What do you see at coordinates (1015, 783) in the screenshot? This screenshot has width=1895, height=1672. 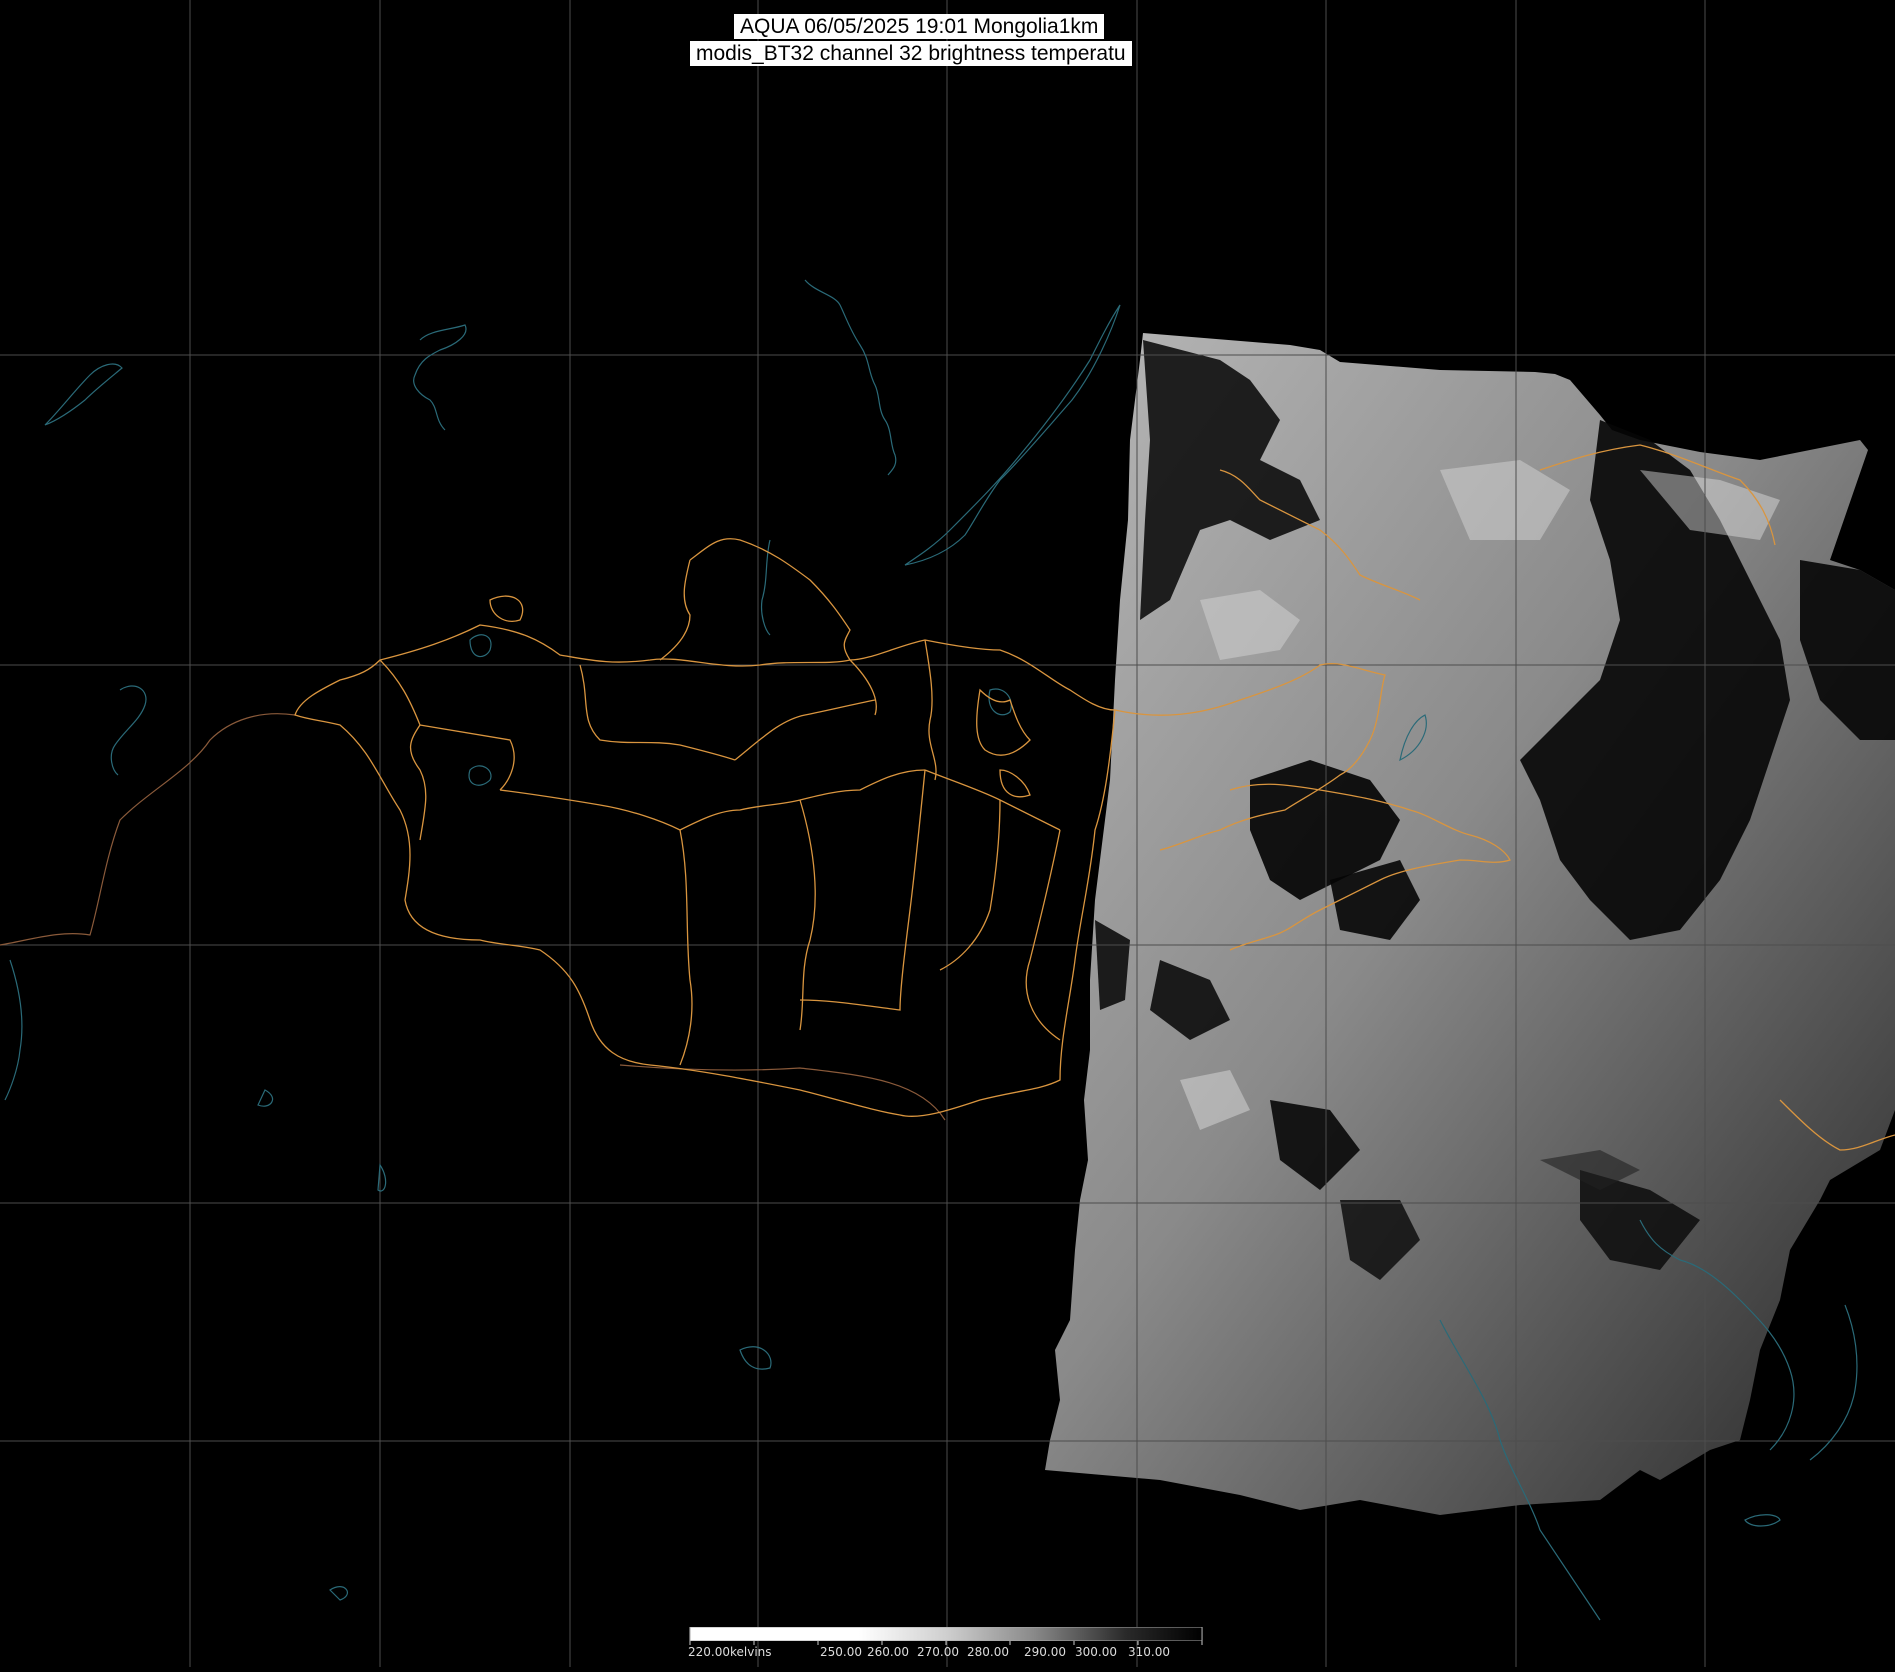 I see `aimag-orkhon` at bounding box center [1015, 783].